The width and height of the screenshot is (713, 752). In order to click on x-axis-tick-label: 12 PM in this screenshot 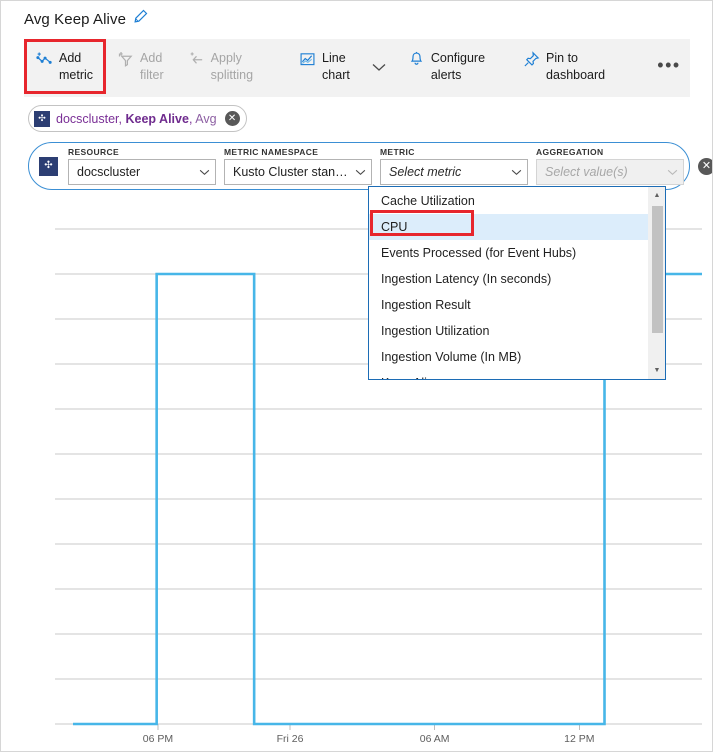, I will do `click(579, 739)`.